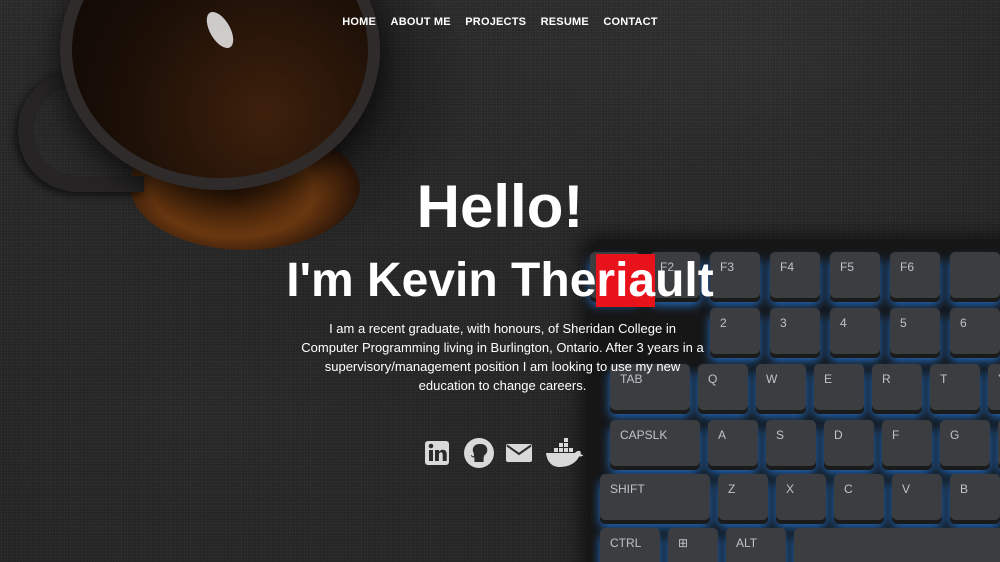  Describe the element at coordinates (693, 545) in the screenshot. I see `keyboard-key: ⊞` at that location.